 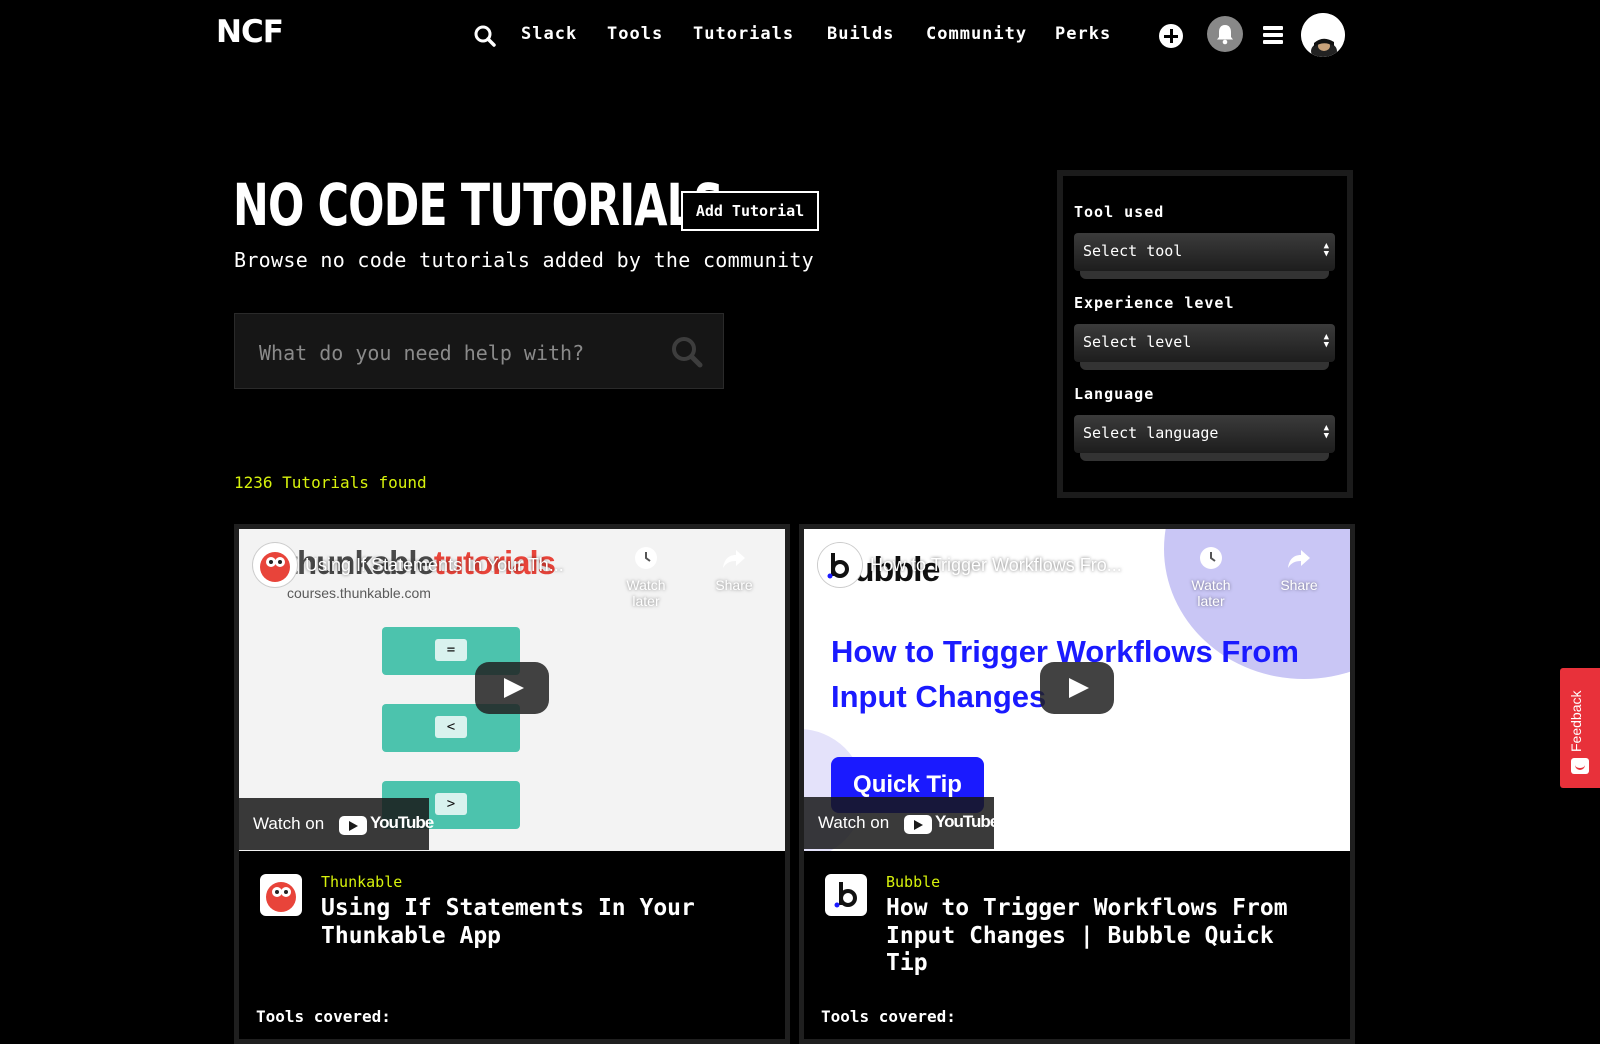 I want to click on nav-item-slack: Slack, so click(x=549, y=34).